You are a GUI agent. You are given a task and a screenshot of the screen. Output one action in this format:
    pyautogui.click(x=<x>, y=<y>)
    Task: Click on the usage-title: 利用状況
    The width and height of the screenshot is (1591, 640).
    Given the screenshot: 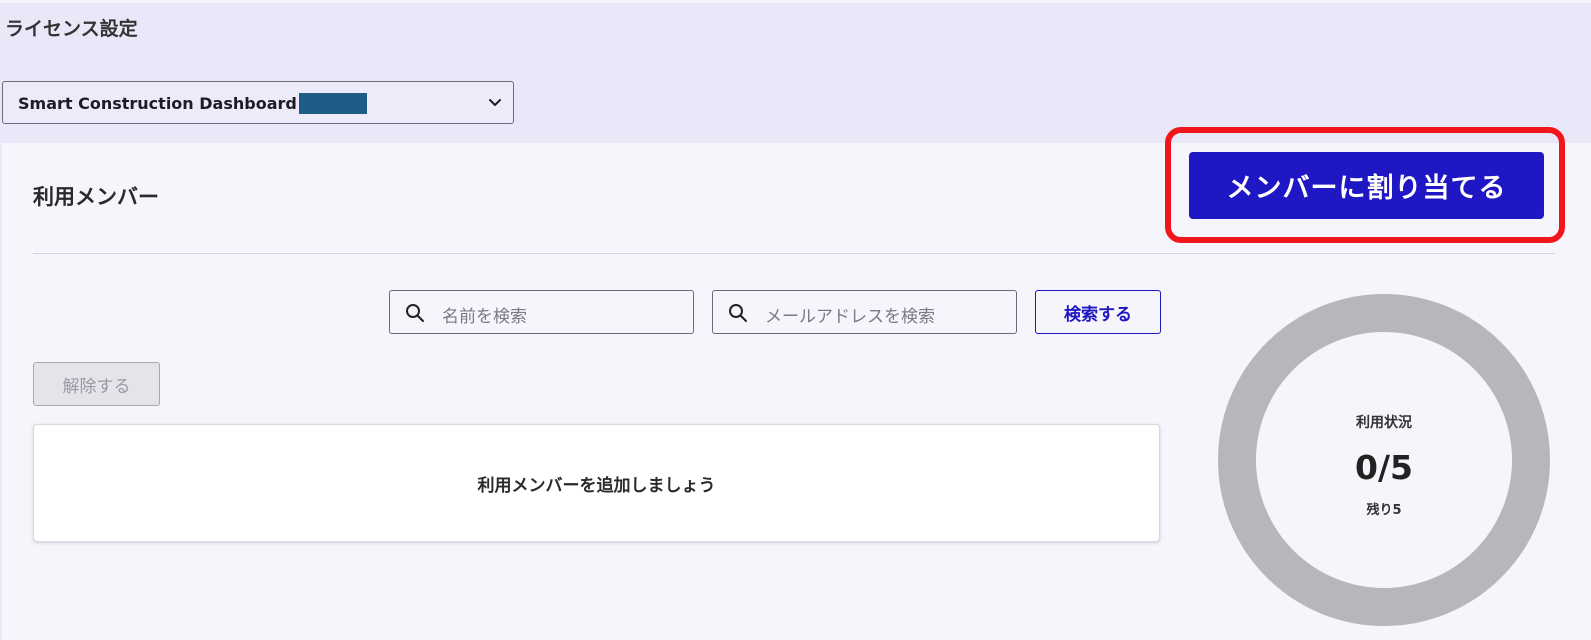 What is the action you would take?
    pyautogui.click(x=1384, y=423)
    